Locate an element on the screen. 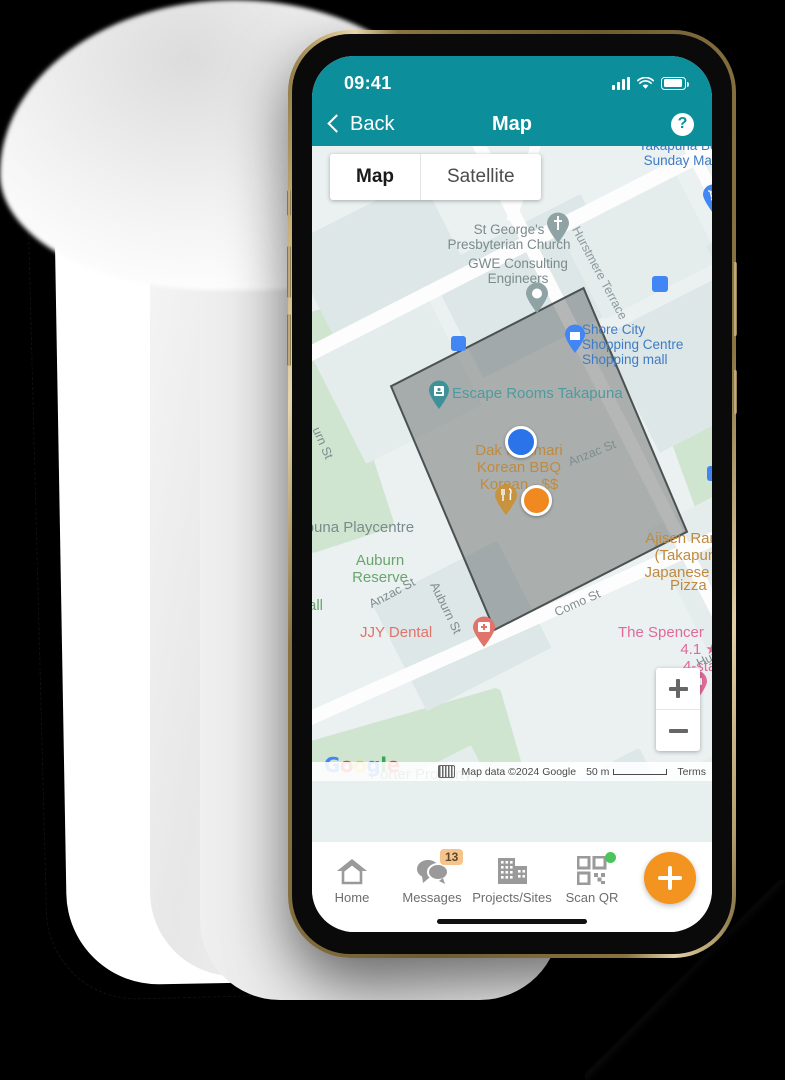 This screenshot has height=1080, width=785. status-bar-clock: 09:41 is located at coordinates (368, 82).